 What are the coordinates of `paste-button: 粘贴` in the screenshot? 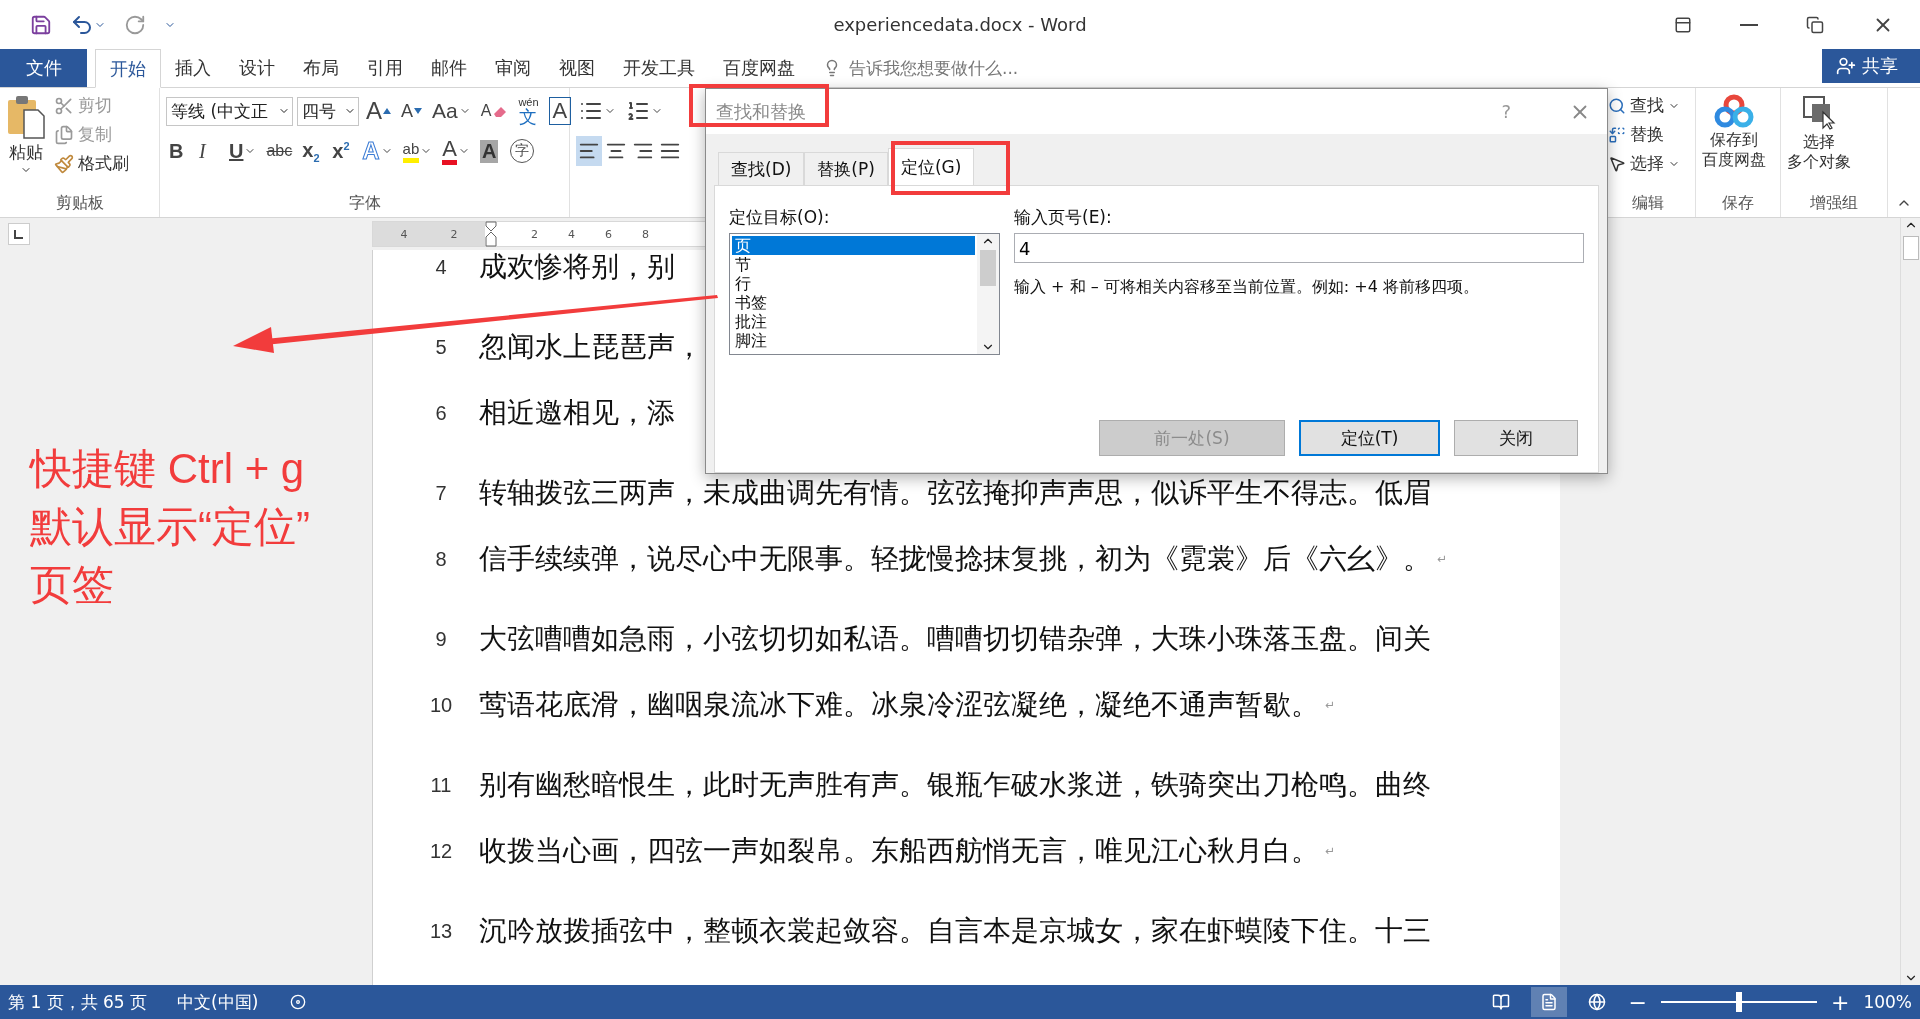 It's located at (26, 142).